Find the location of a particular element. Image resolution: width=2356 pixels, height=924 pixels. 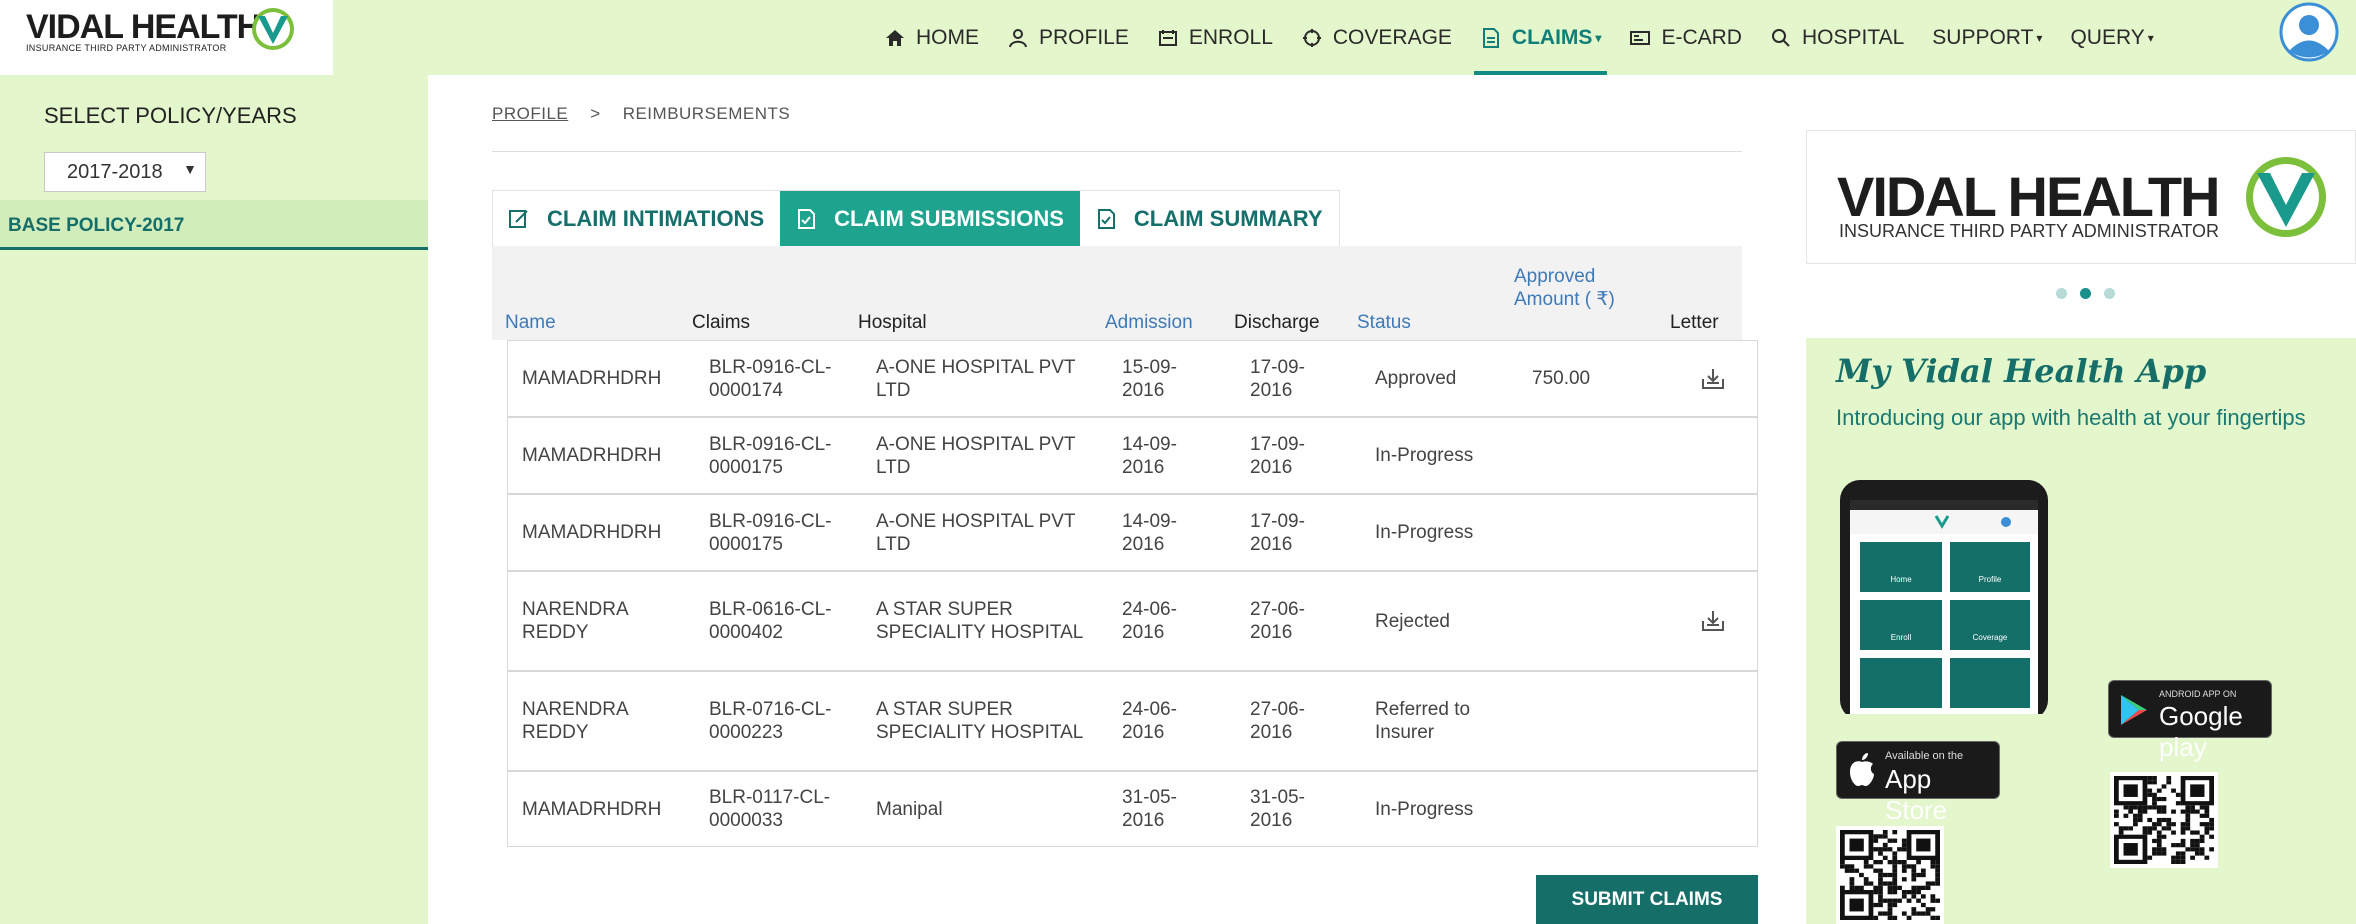

ecard-icon is located at coordinates (1640, 37).